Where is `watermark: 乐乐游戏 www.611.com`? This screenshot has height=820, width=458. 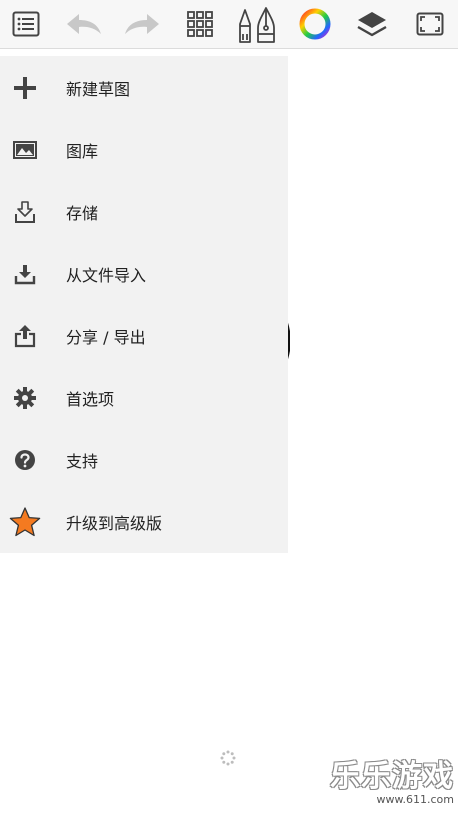
watermark: 乐乐游戏 www.611.com is located at coordinates (392, 778).